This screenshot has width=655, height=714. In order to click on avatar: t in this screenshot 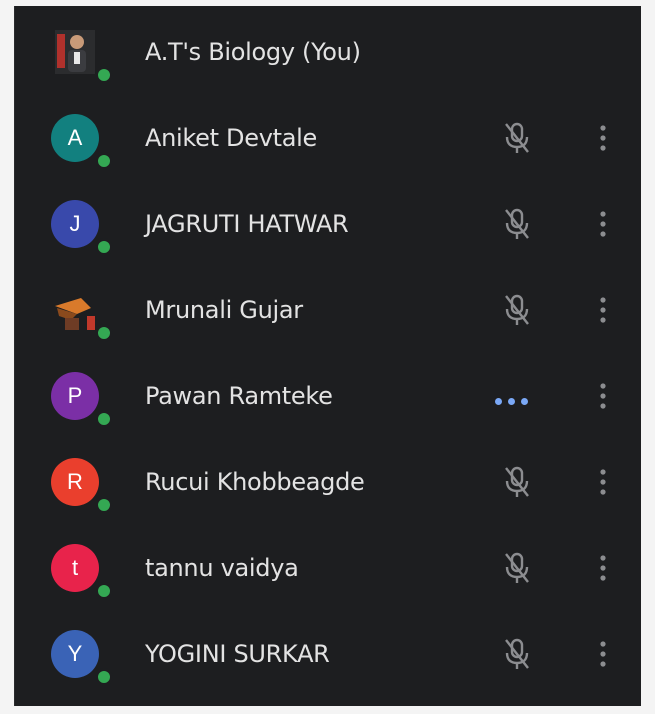, I will do `click(75, 568)`.